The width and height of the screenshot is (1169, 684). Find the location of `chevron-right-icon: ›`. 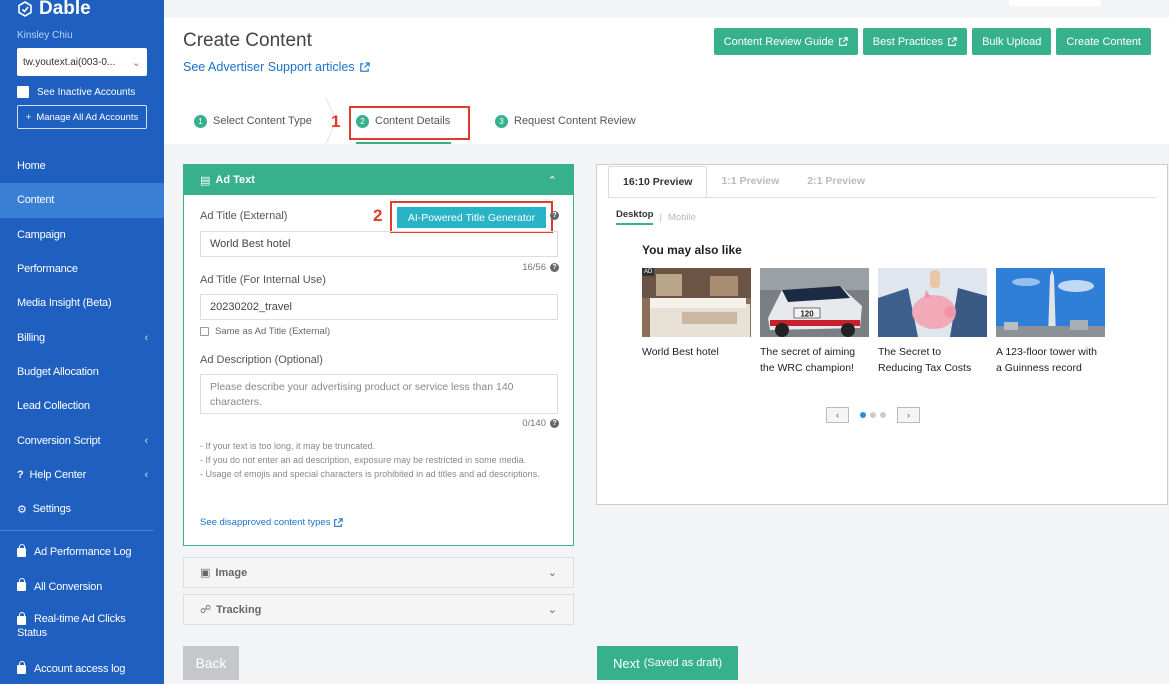

chevron-right-icon: › is located at coordinates (908, 415).